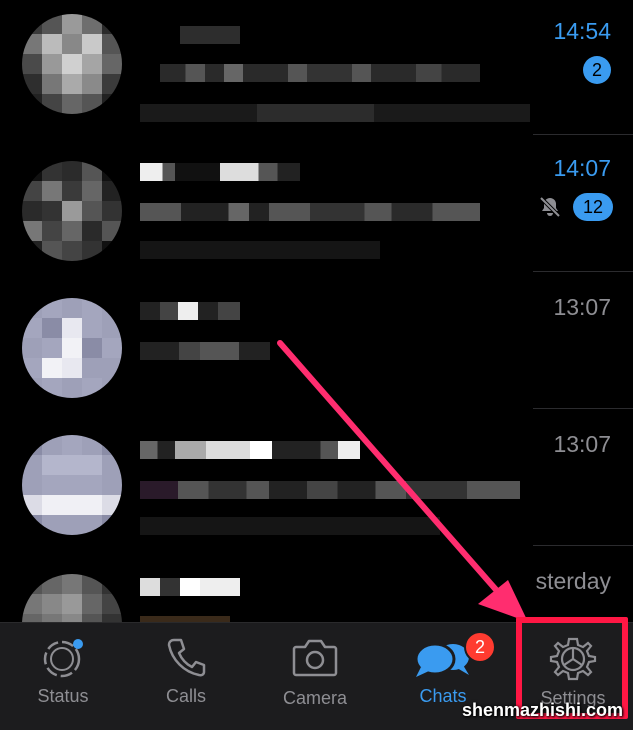  I want to click on tab-status: Status, so click(63, 676).